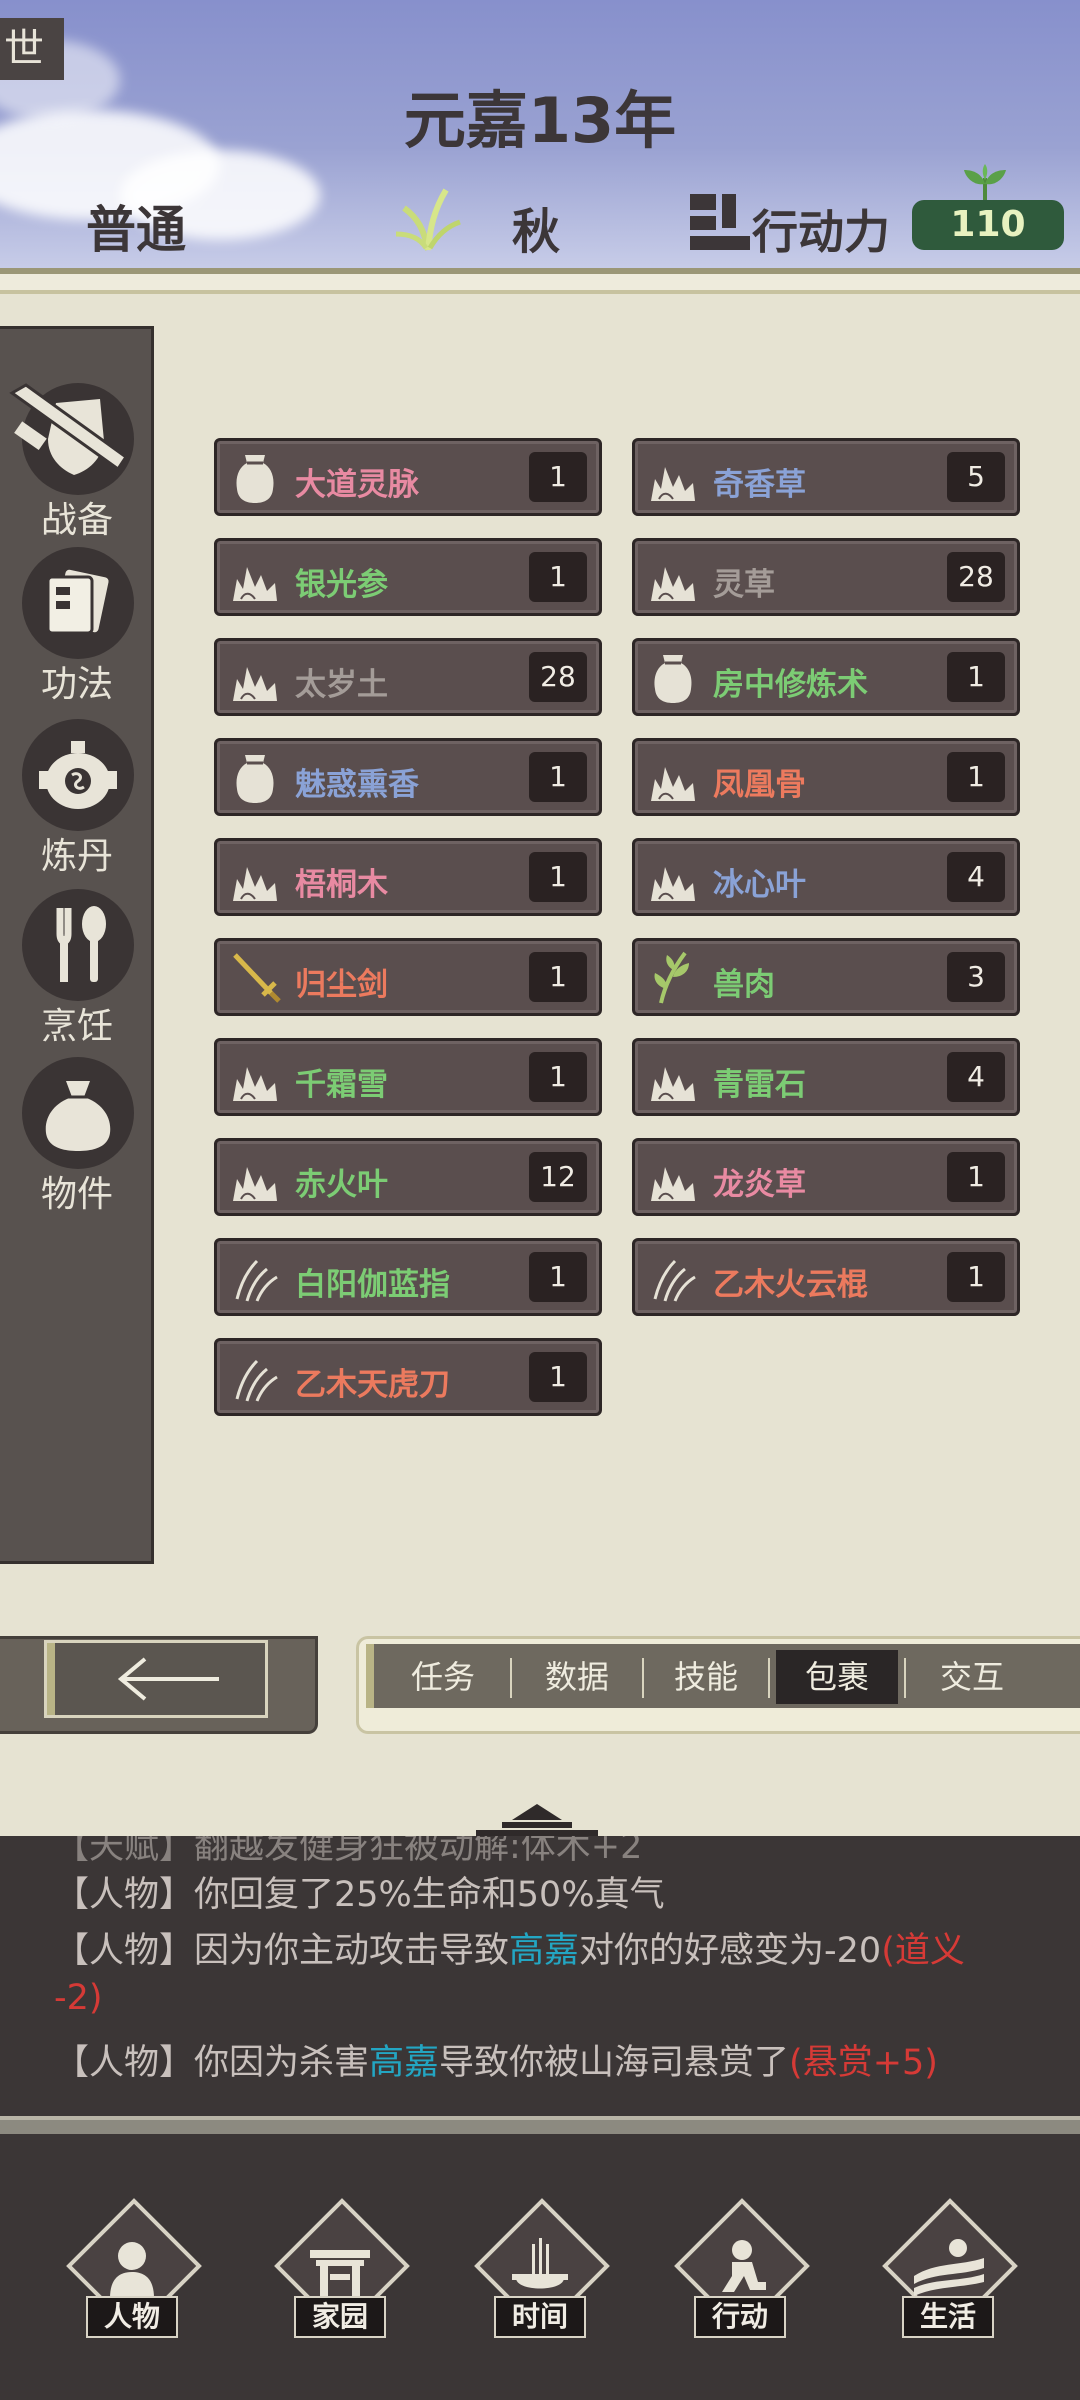  What do you see at coordinates (769, 1678) in the screenshot?
I see `tab-divider` at bounding box center [769, 1678].